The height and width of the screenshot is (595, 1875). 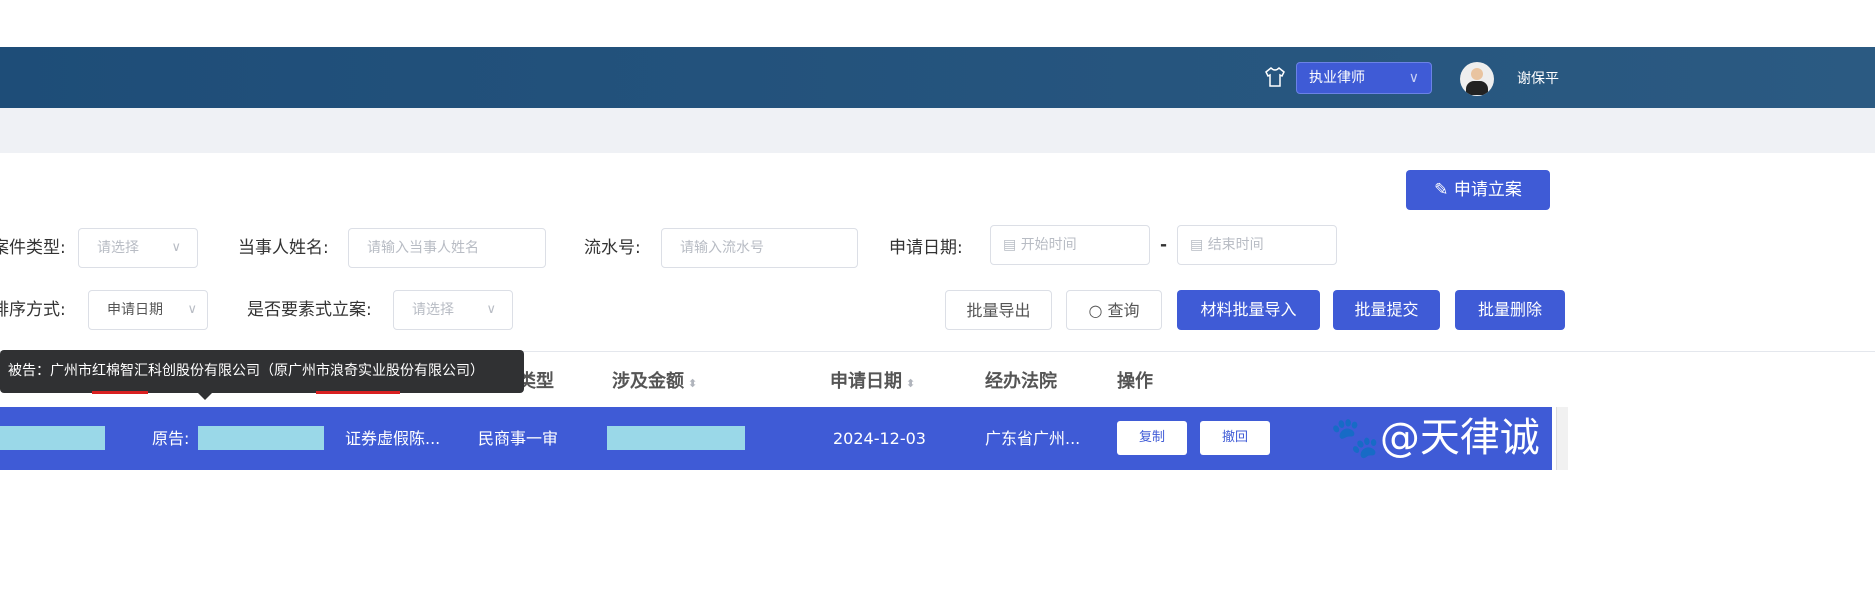 What do you see at coordinates (1235, 245) in the screenshot?
I see `end-date-placeholder: 结束时间` at bounding box center [1235, 245].